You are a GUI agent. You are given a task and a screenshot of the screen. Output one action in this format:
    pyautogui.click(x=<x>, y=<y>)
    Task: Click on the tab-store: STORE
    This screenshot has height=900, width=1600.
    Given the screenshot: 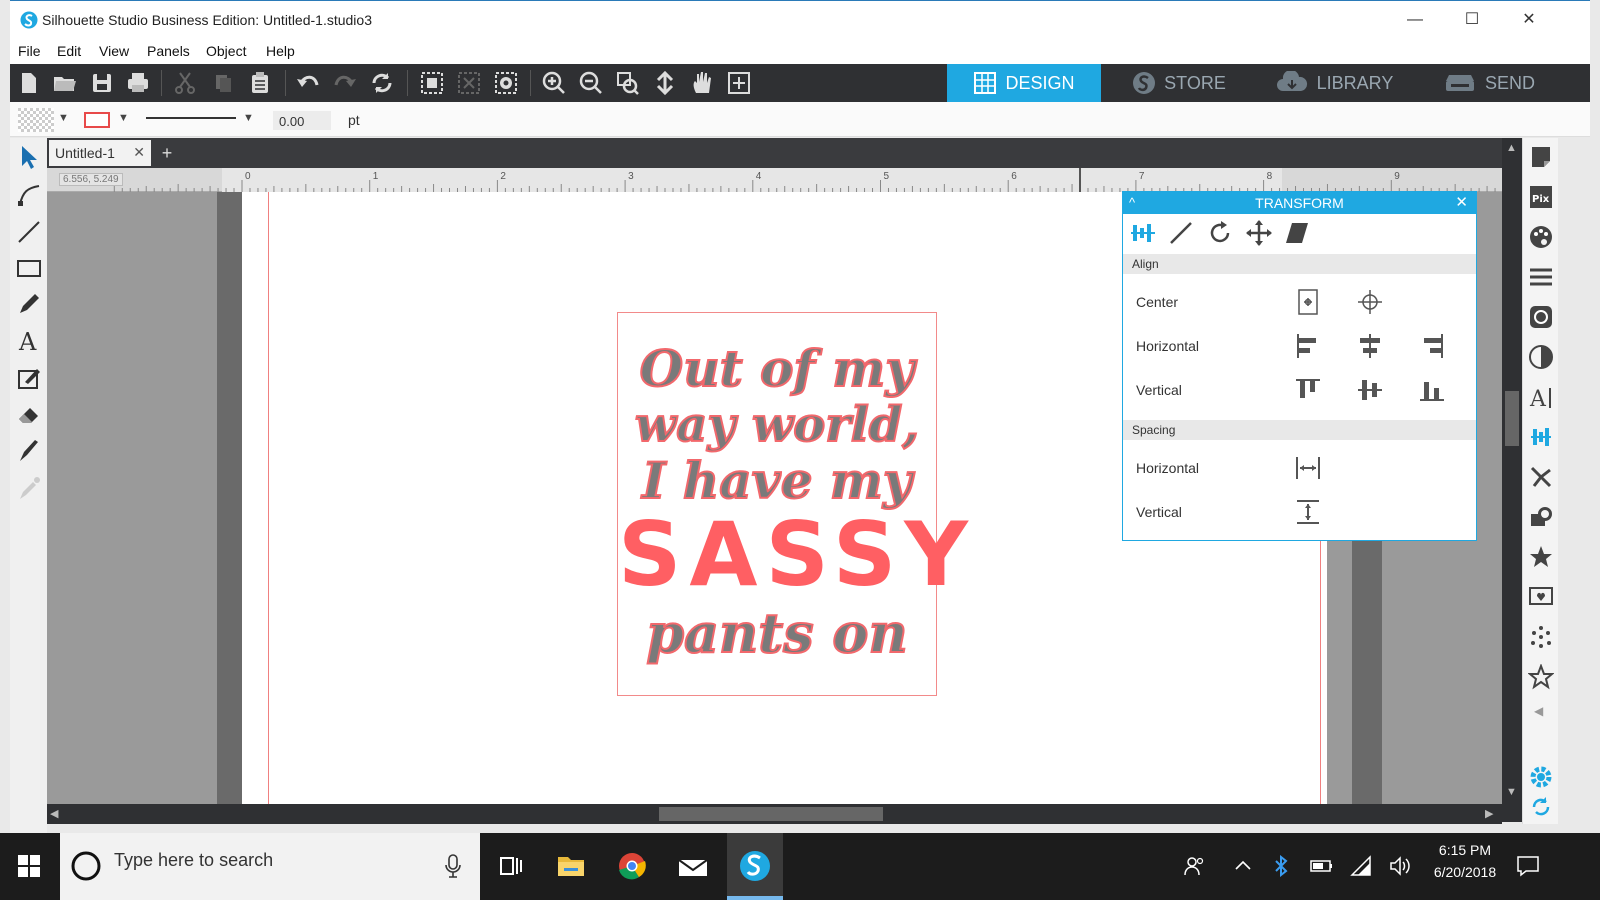 What is the action you would take?
    pyautogui.click(x=1179, y=83)
    